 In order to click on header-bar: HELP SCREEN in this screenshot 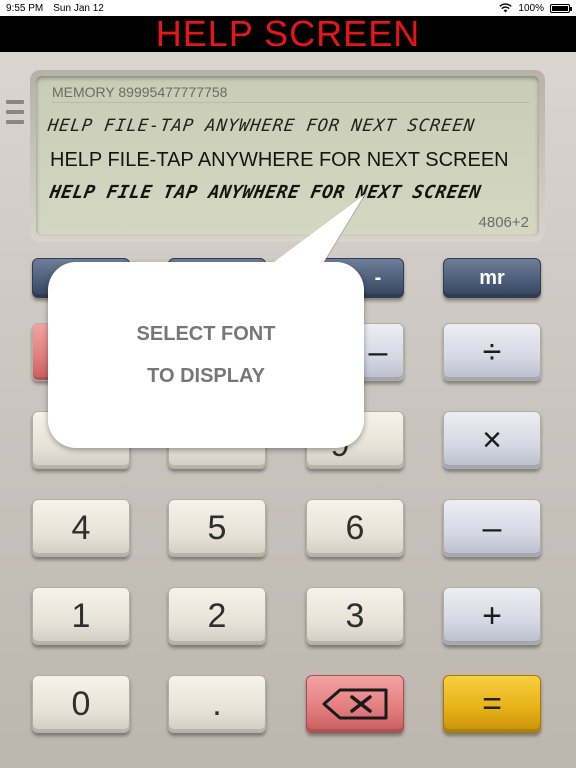, I will do `click(288, 34)`.